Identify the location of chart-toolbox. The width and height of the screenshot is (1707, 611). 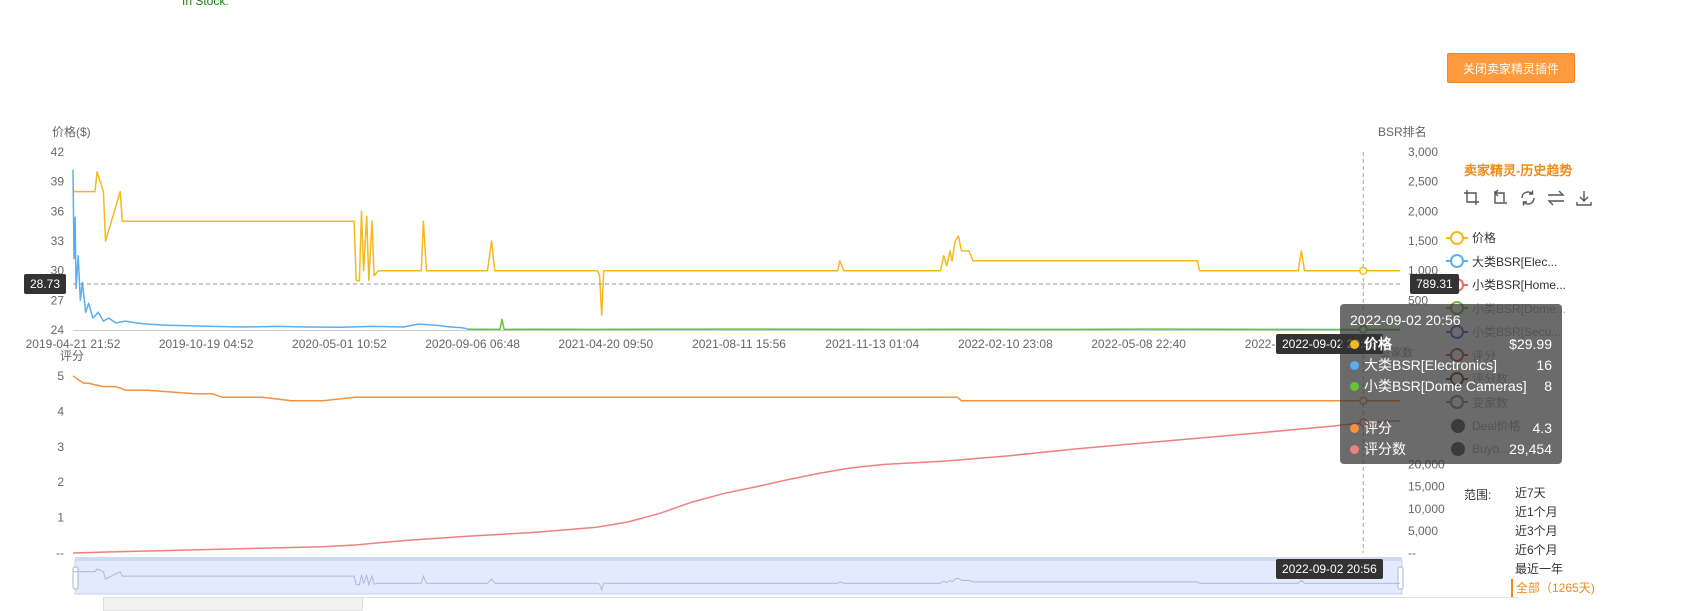
(1528, 198).